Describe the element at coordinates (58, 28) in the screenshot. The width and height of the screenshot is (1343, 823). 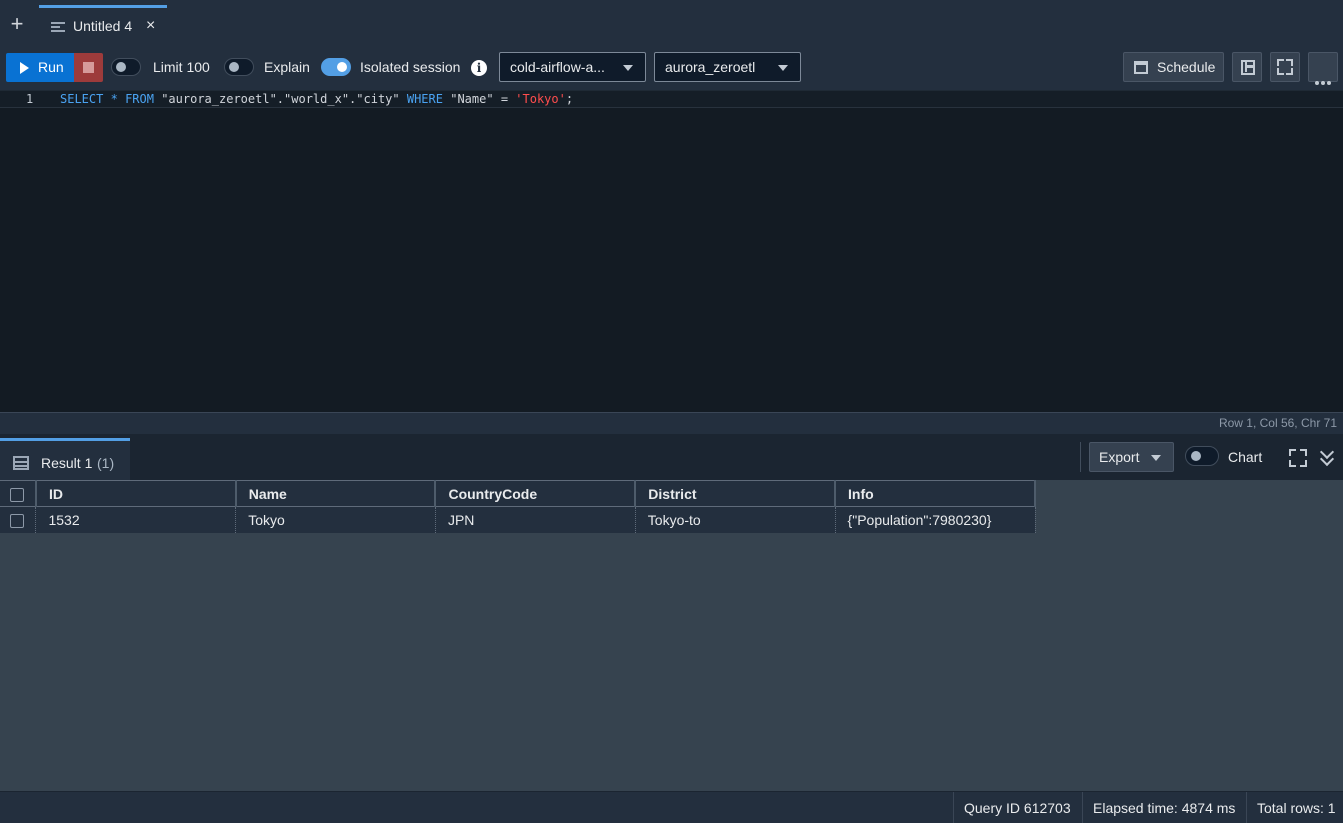
I see `document-icon` at that location.